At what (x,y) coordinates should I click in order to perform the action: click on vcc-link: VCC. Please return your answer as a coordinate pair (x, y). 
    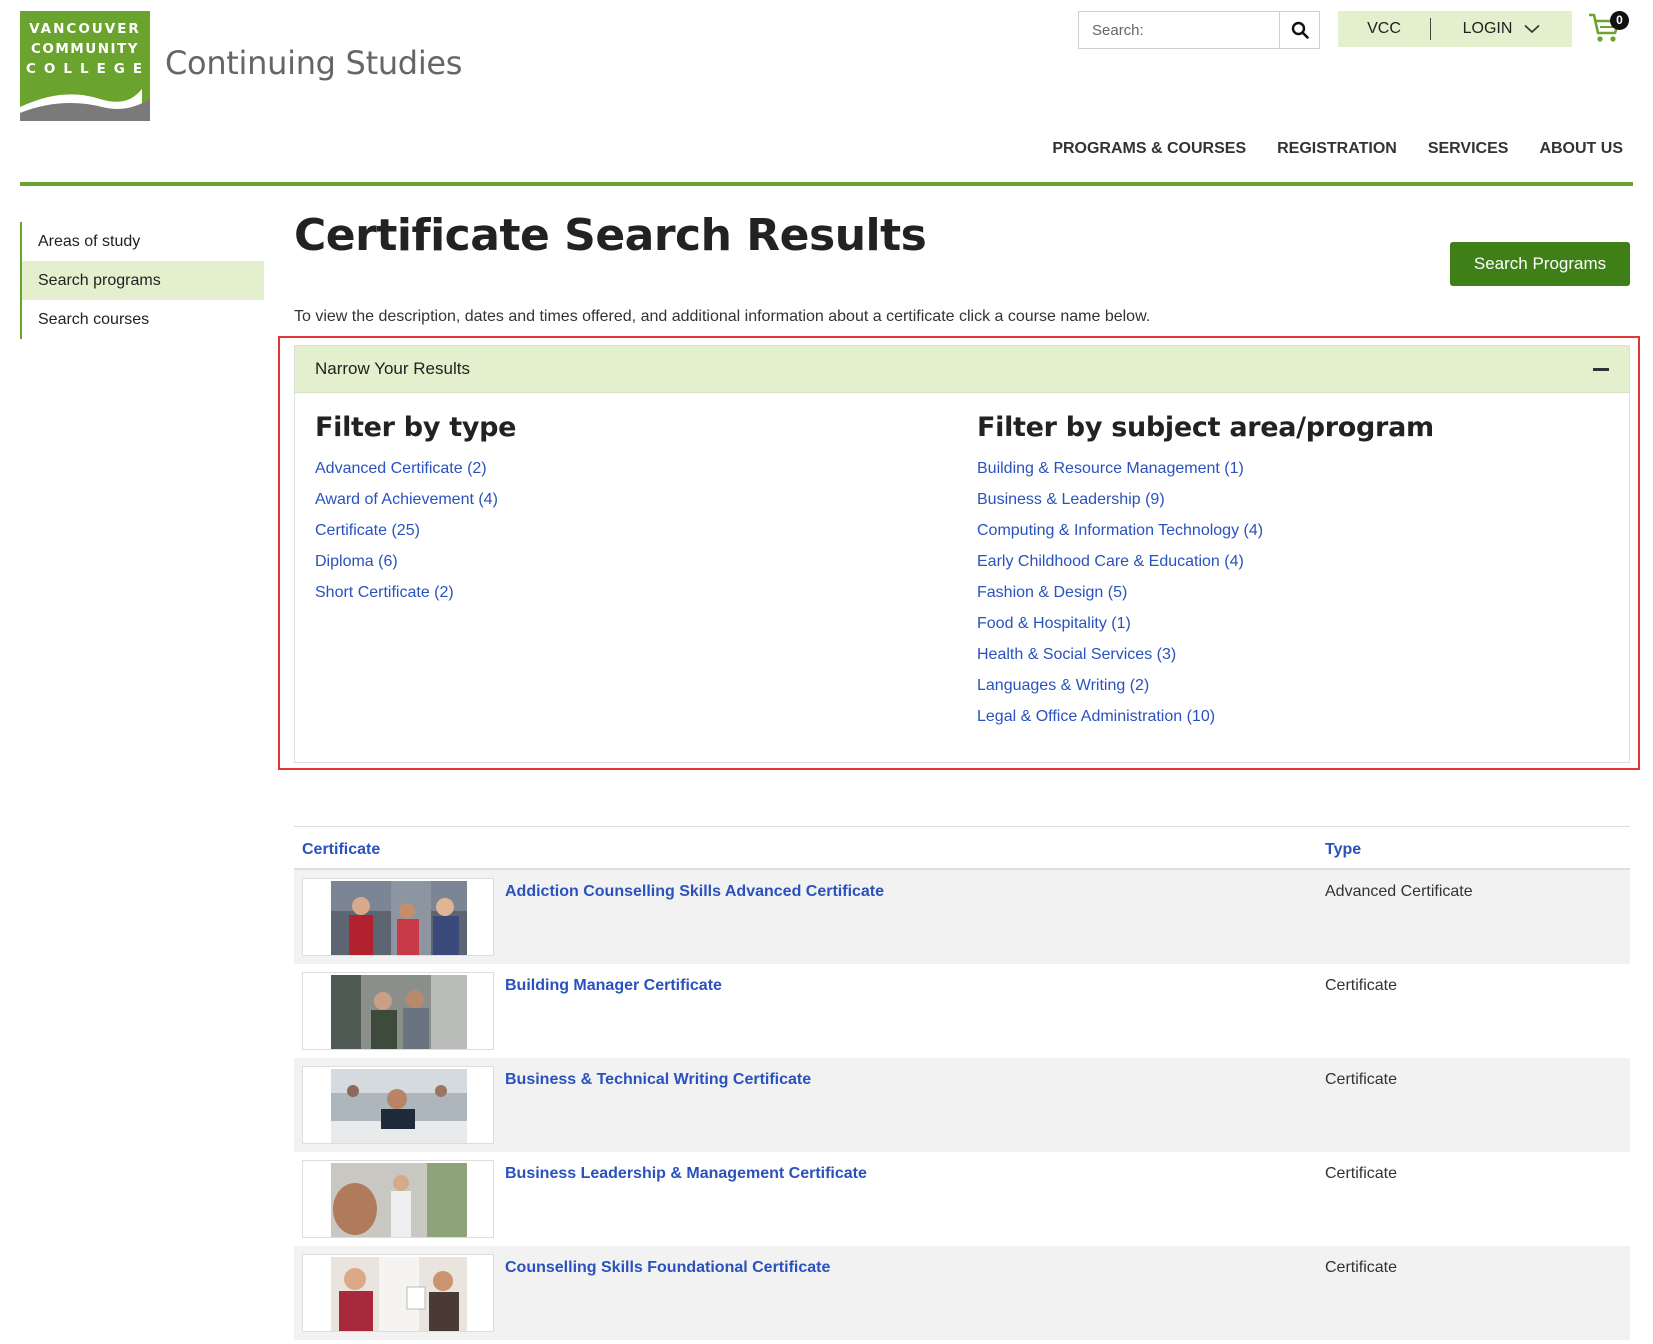
    Looking at the image, I should click on (1384, 29).